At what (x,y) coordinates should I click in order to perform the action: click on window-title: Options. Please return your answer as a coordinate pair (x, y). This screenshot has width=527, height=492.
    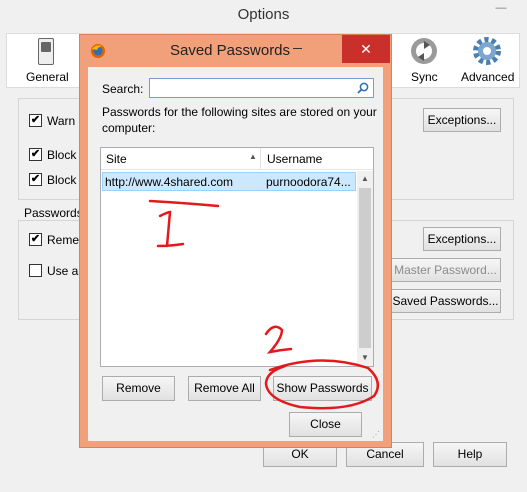
    Looking at the image, I should click on (263, 14).